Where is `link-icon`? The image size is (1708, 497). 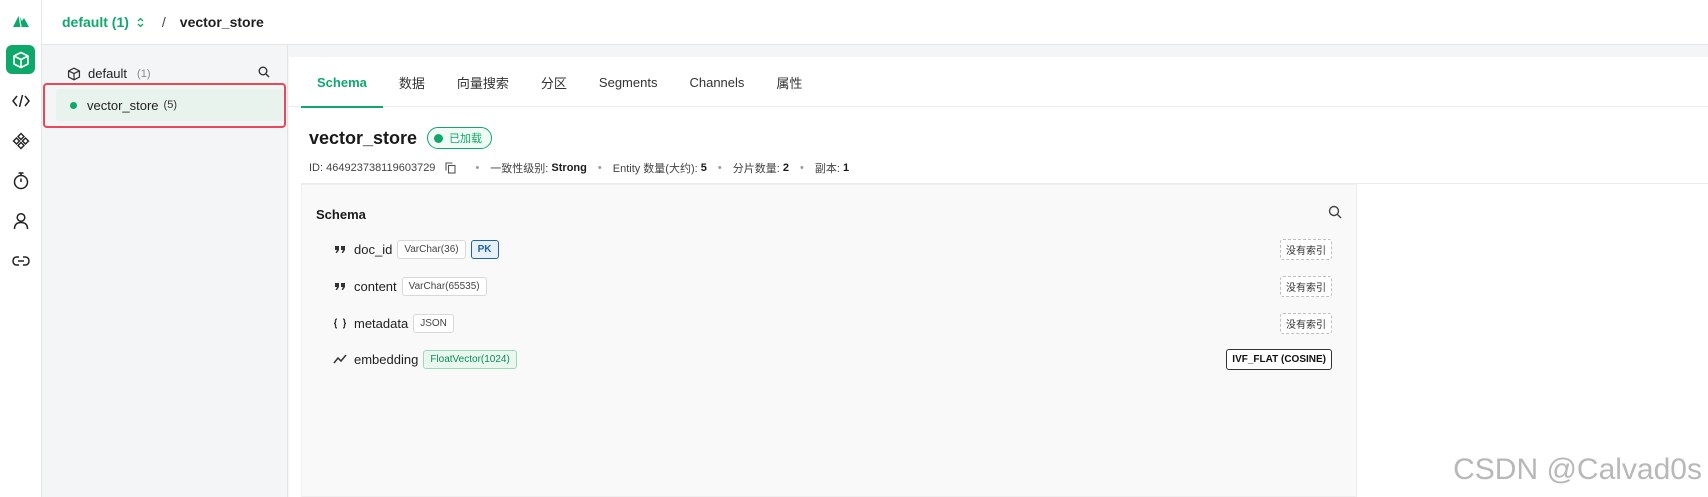 link-icon is located at coordinates (20, 260).